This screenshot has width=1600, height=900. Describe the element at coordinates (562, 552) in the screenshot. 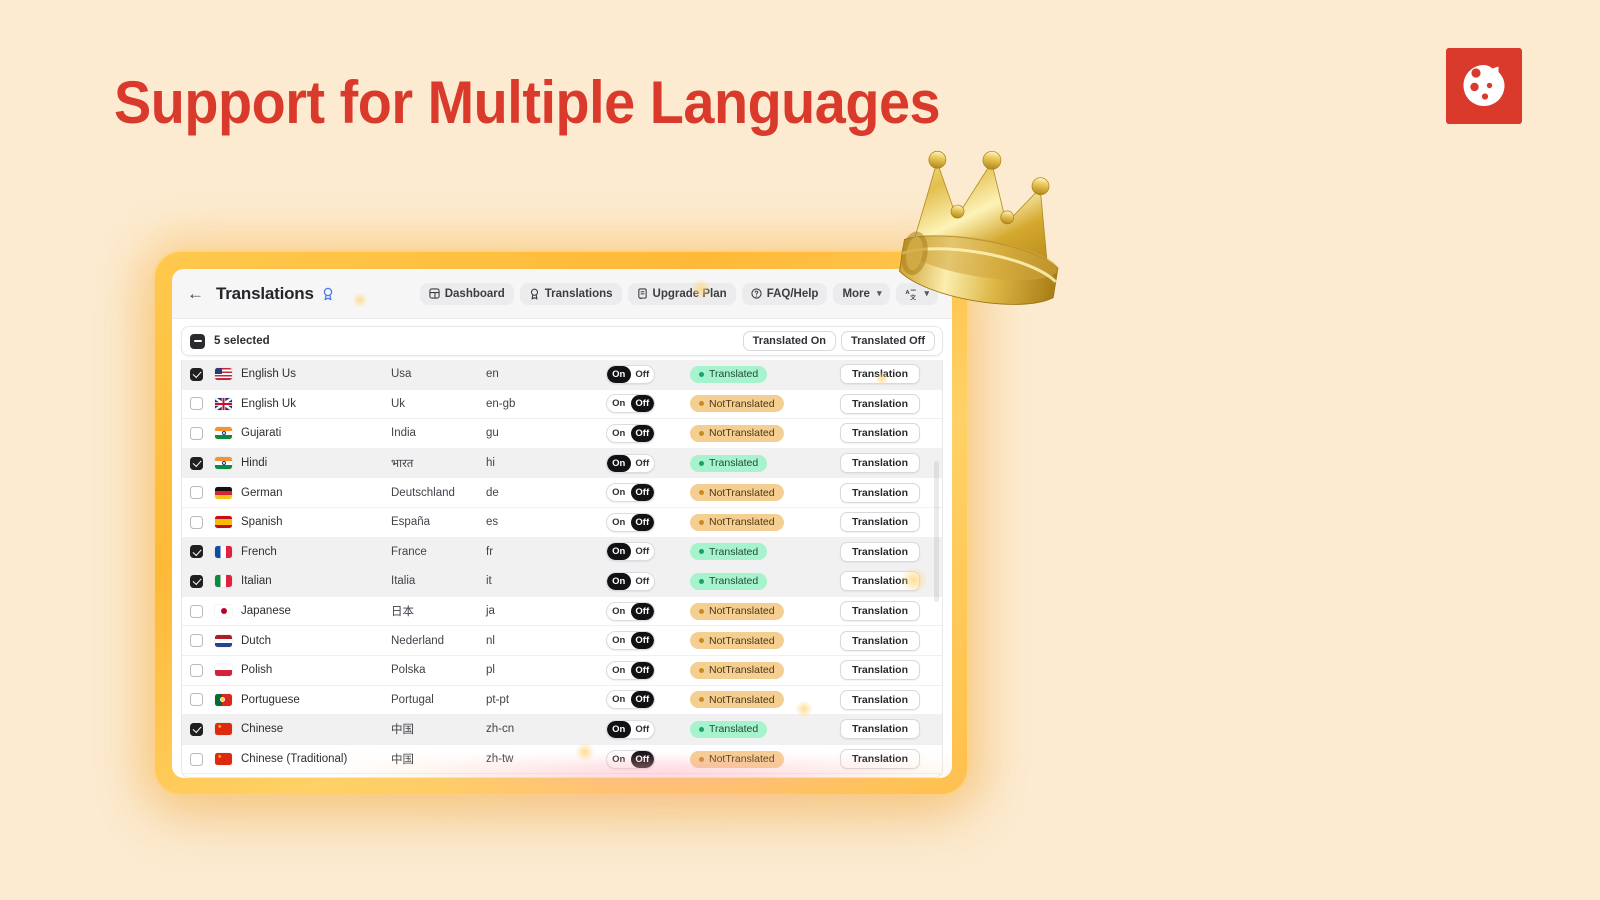

I see `table-row: French France fr On Off Translated Translation` at that location.